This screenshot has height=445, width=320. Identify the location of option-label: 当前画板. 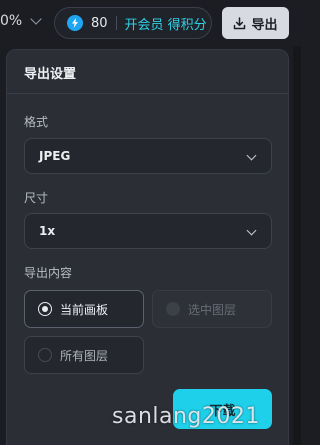
(84, 309).